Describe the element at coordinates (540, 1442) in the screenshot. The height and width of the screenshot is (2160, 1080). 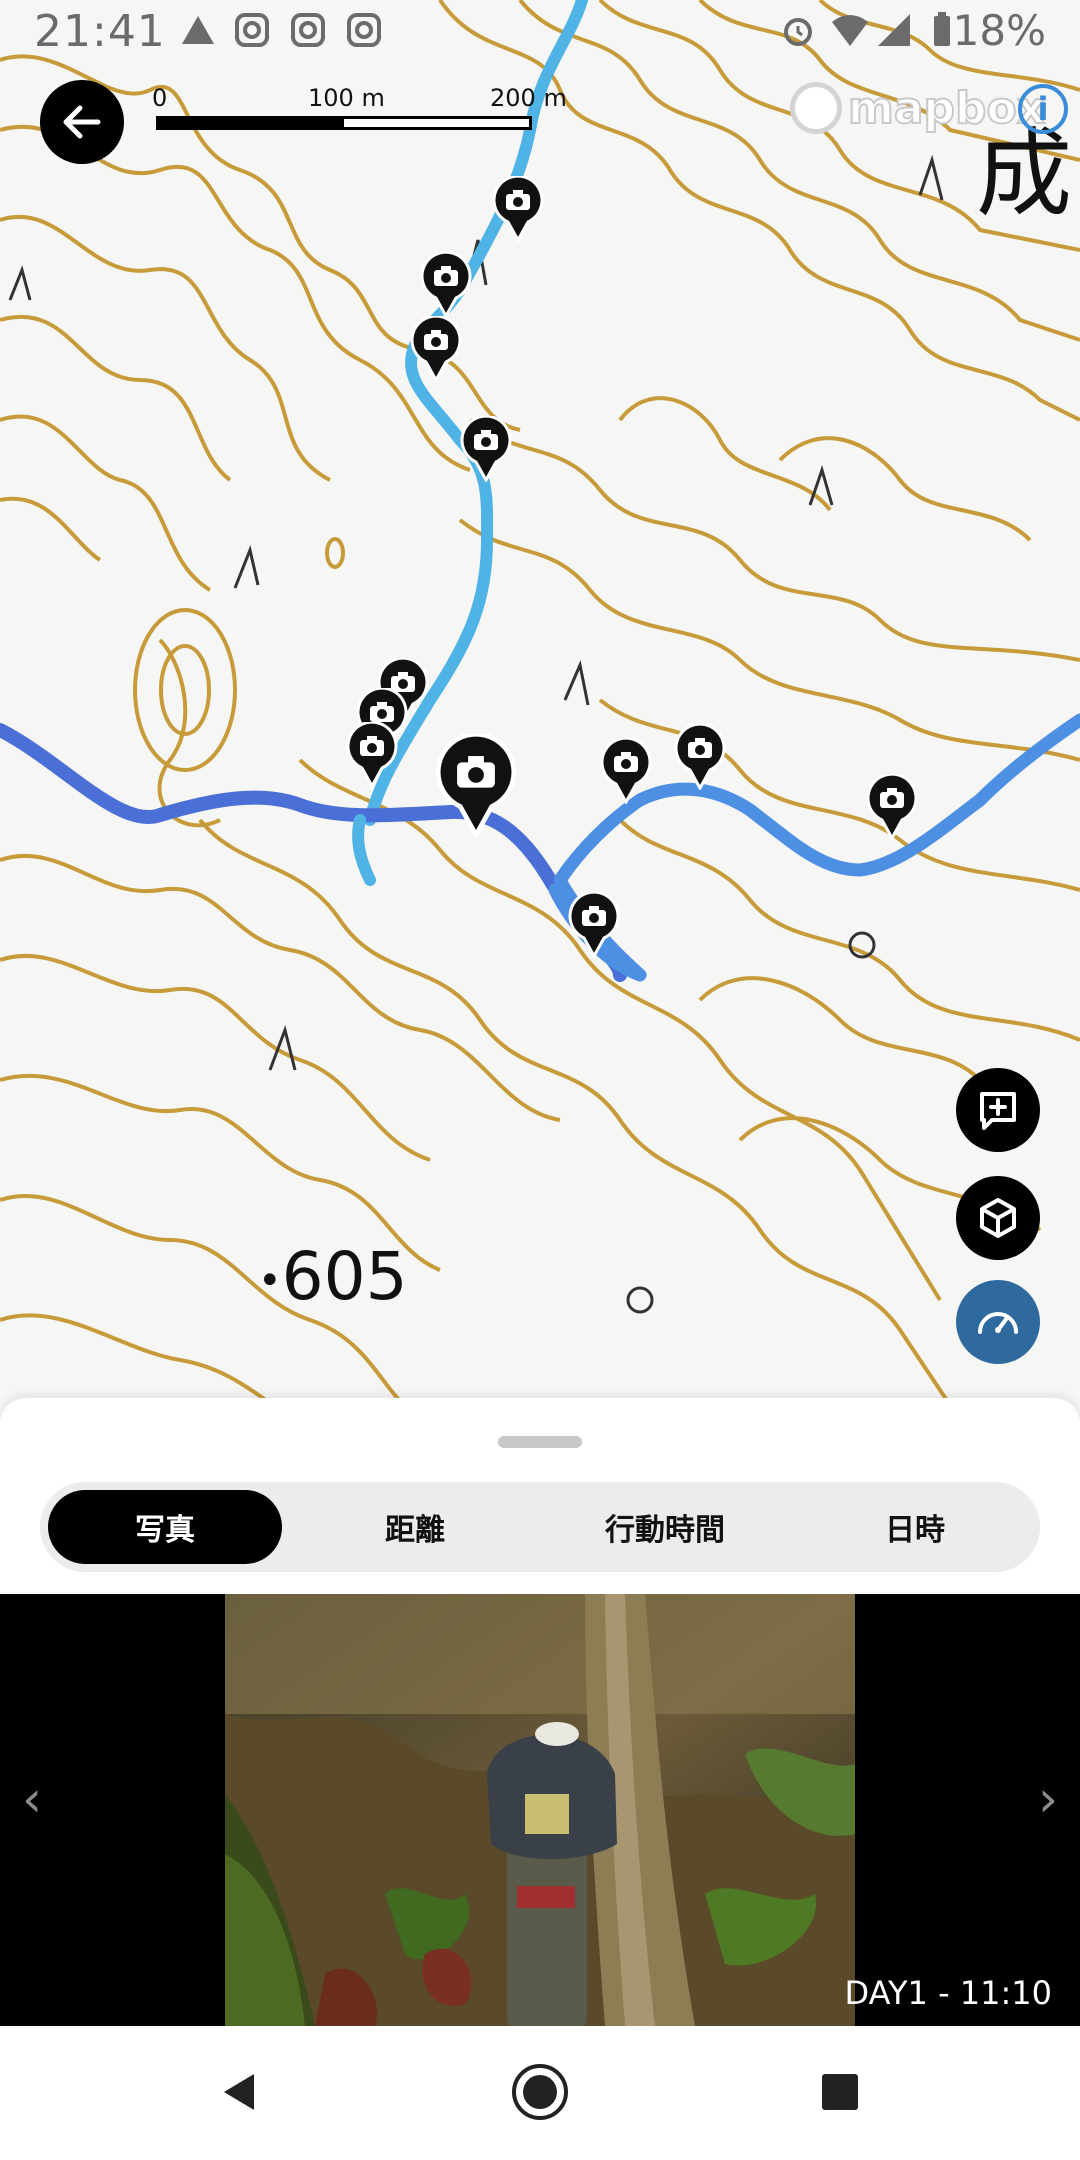
I see `sheet-drag-handle` at that location.